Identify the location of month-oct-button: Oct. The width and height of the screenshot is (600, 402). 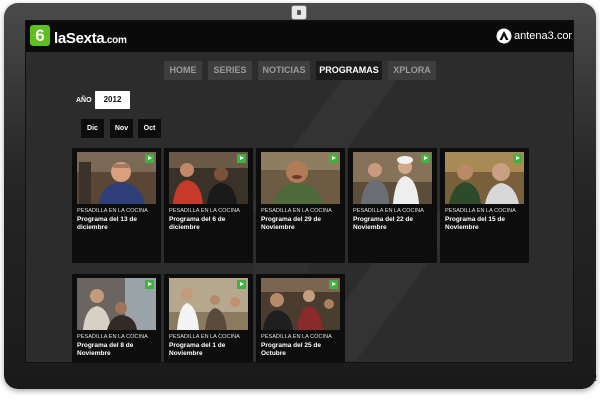
(149, 128).